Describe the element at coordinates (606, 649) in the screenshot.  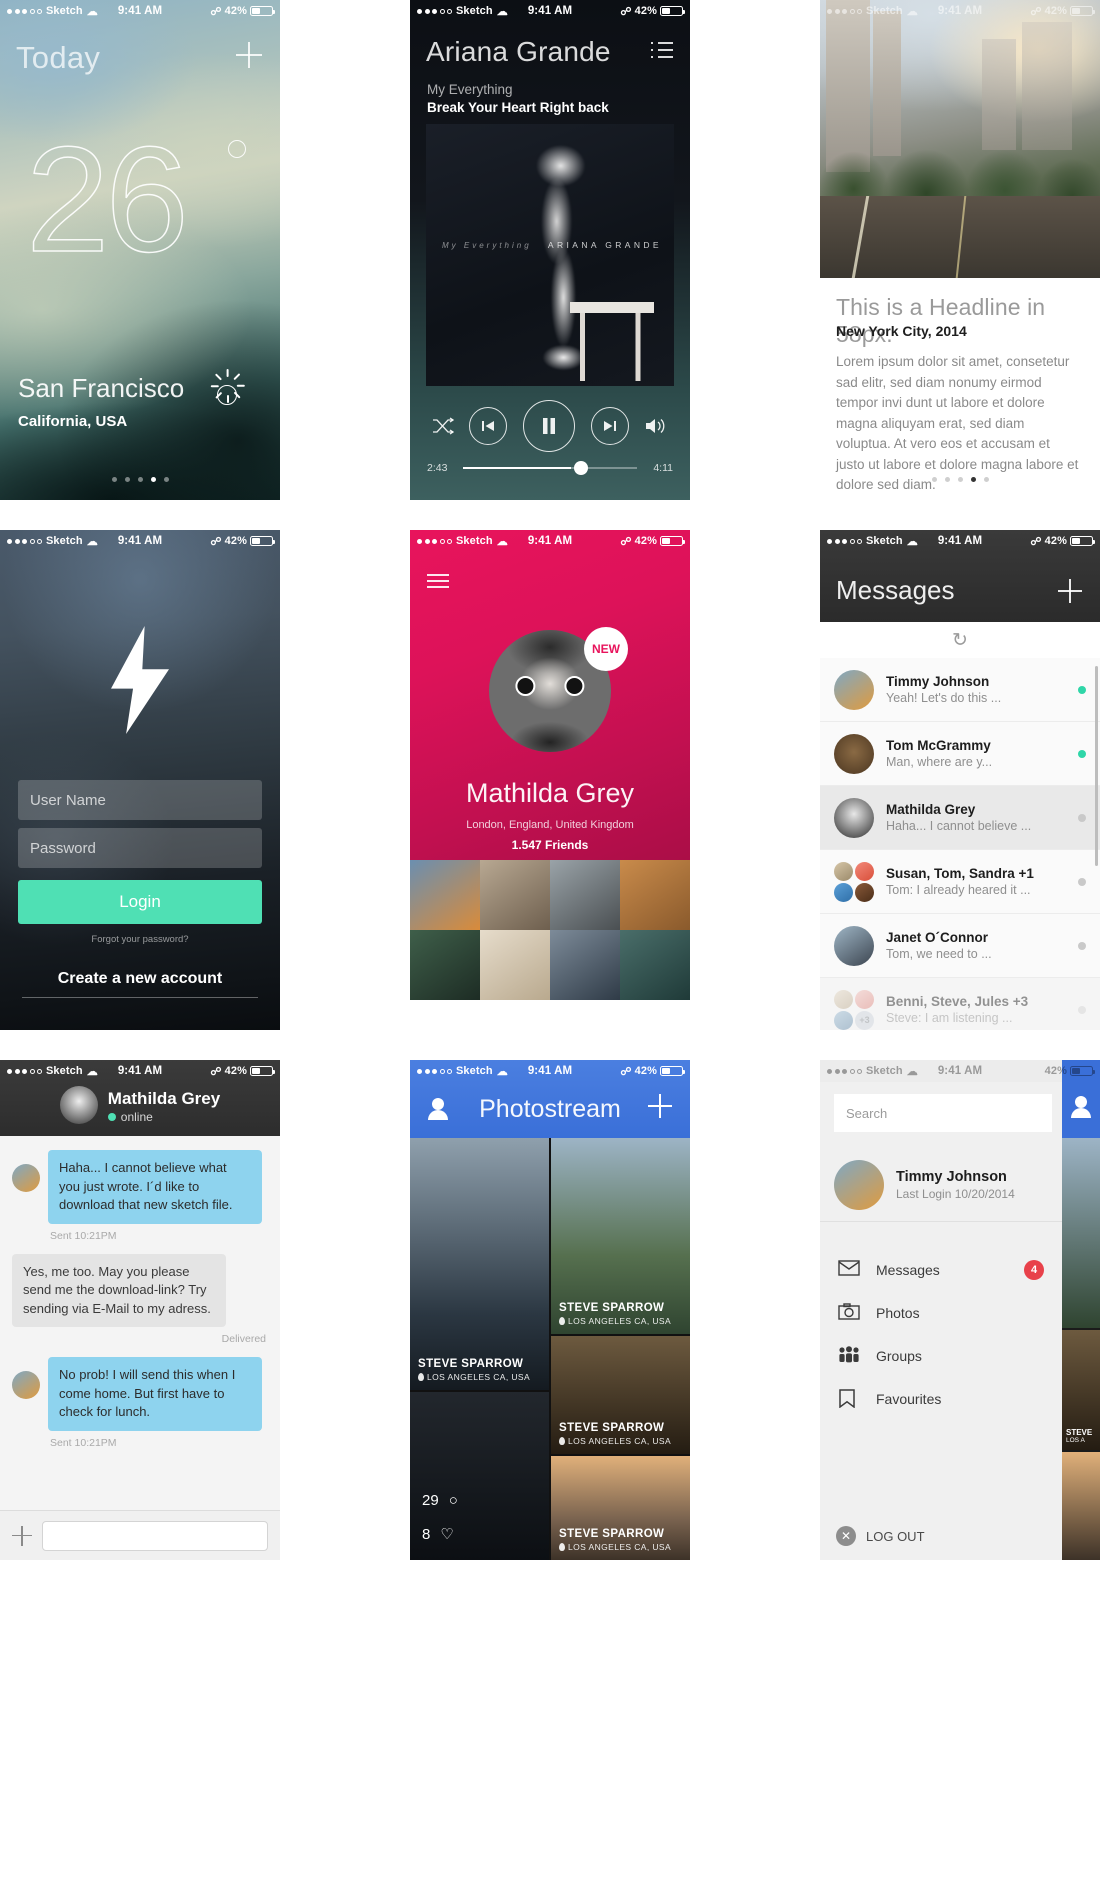
I see `new-badge: NEW` at that location.